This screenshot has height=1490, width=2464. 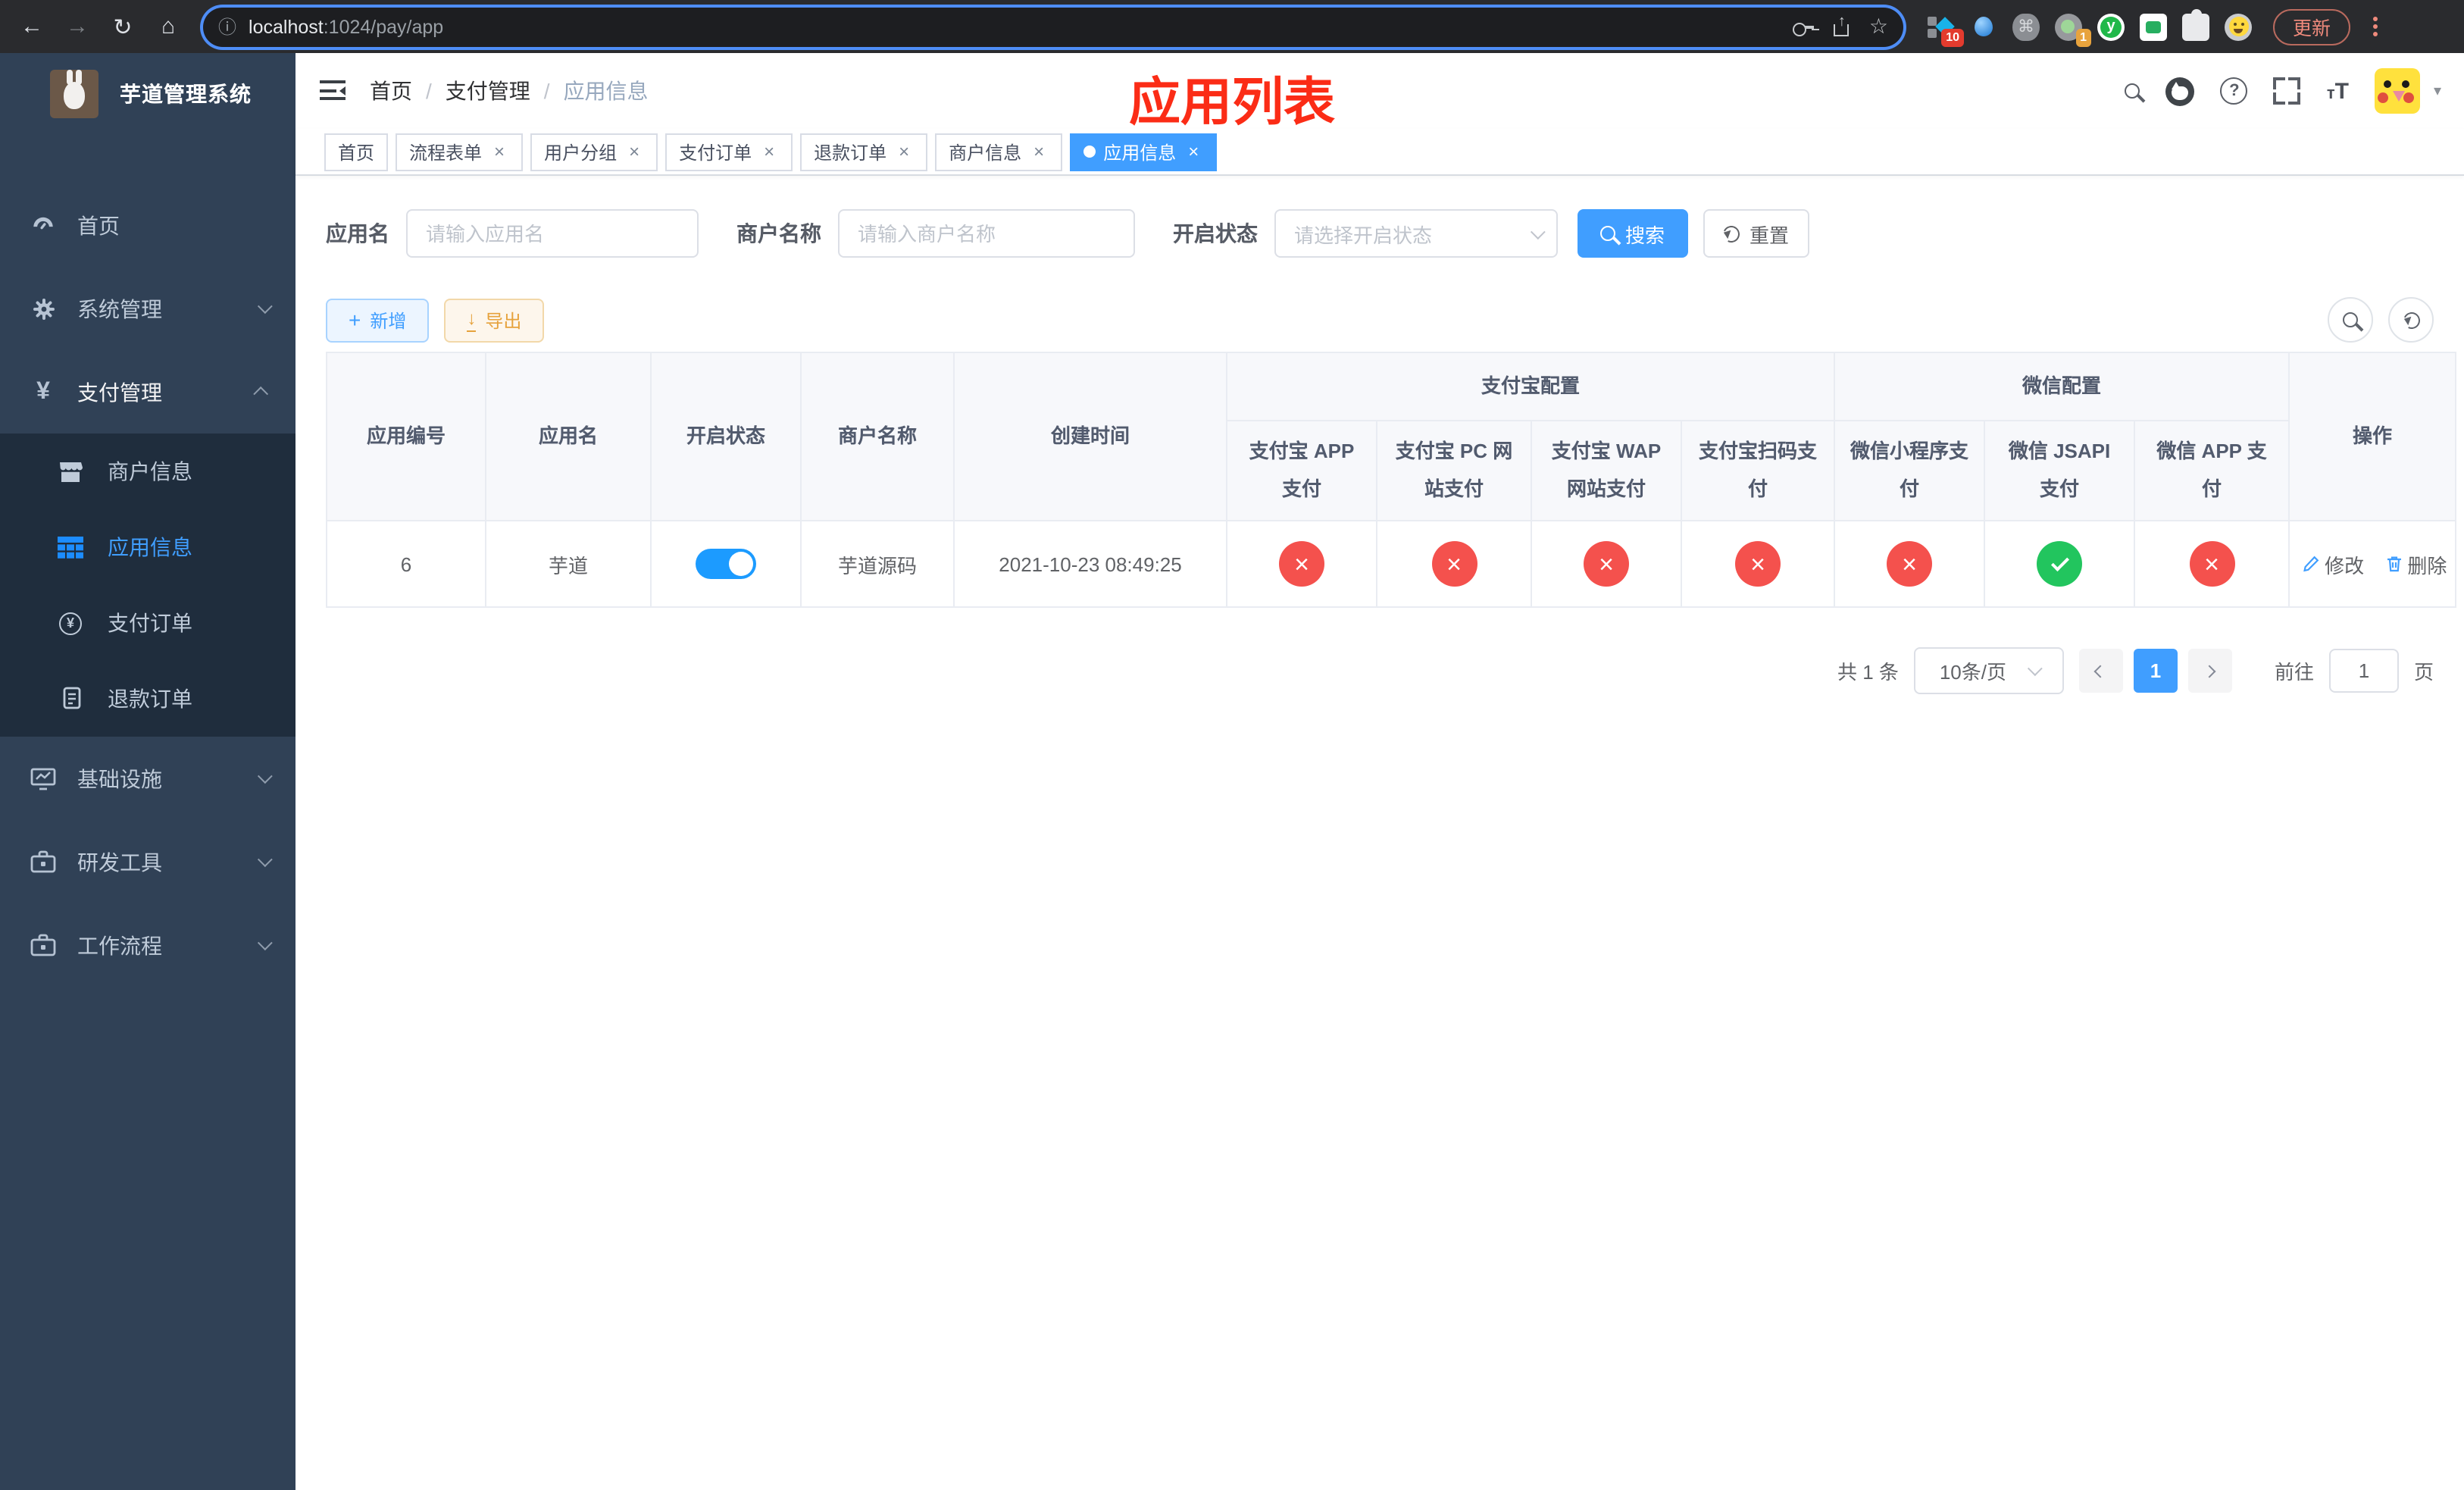 I want to click on page-size-select: 10条/页, so click(x=1988, y=671).